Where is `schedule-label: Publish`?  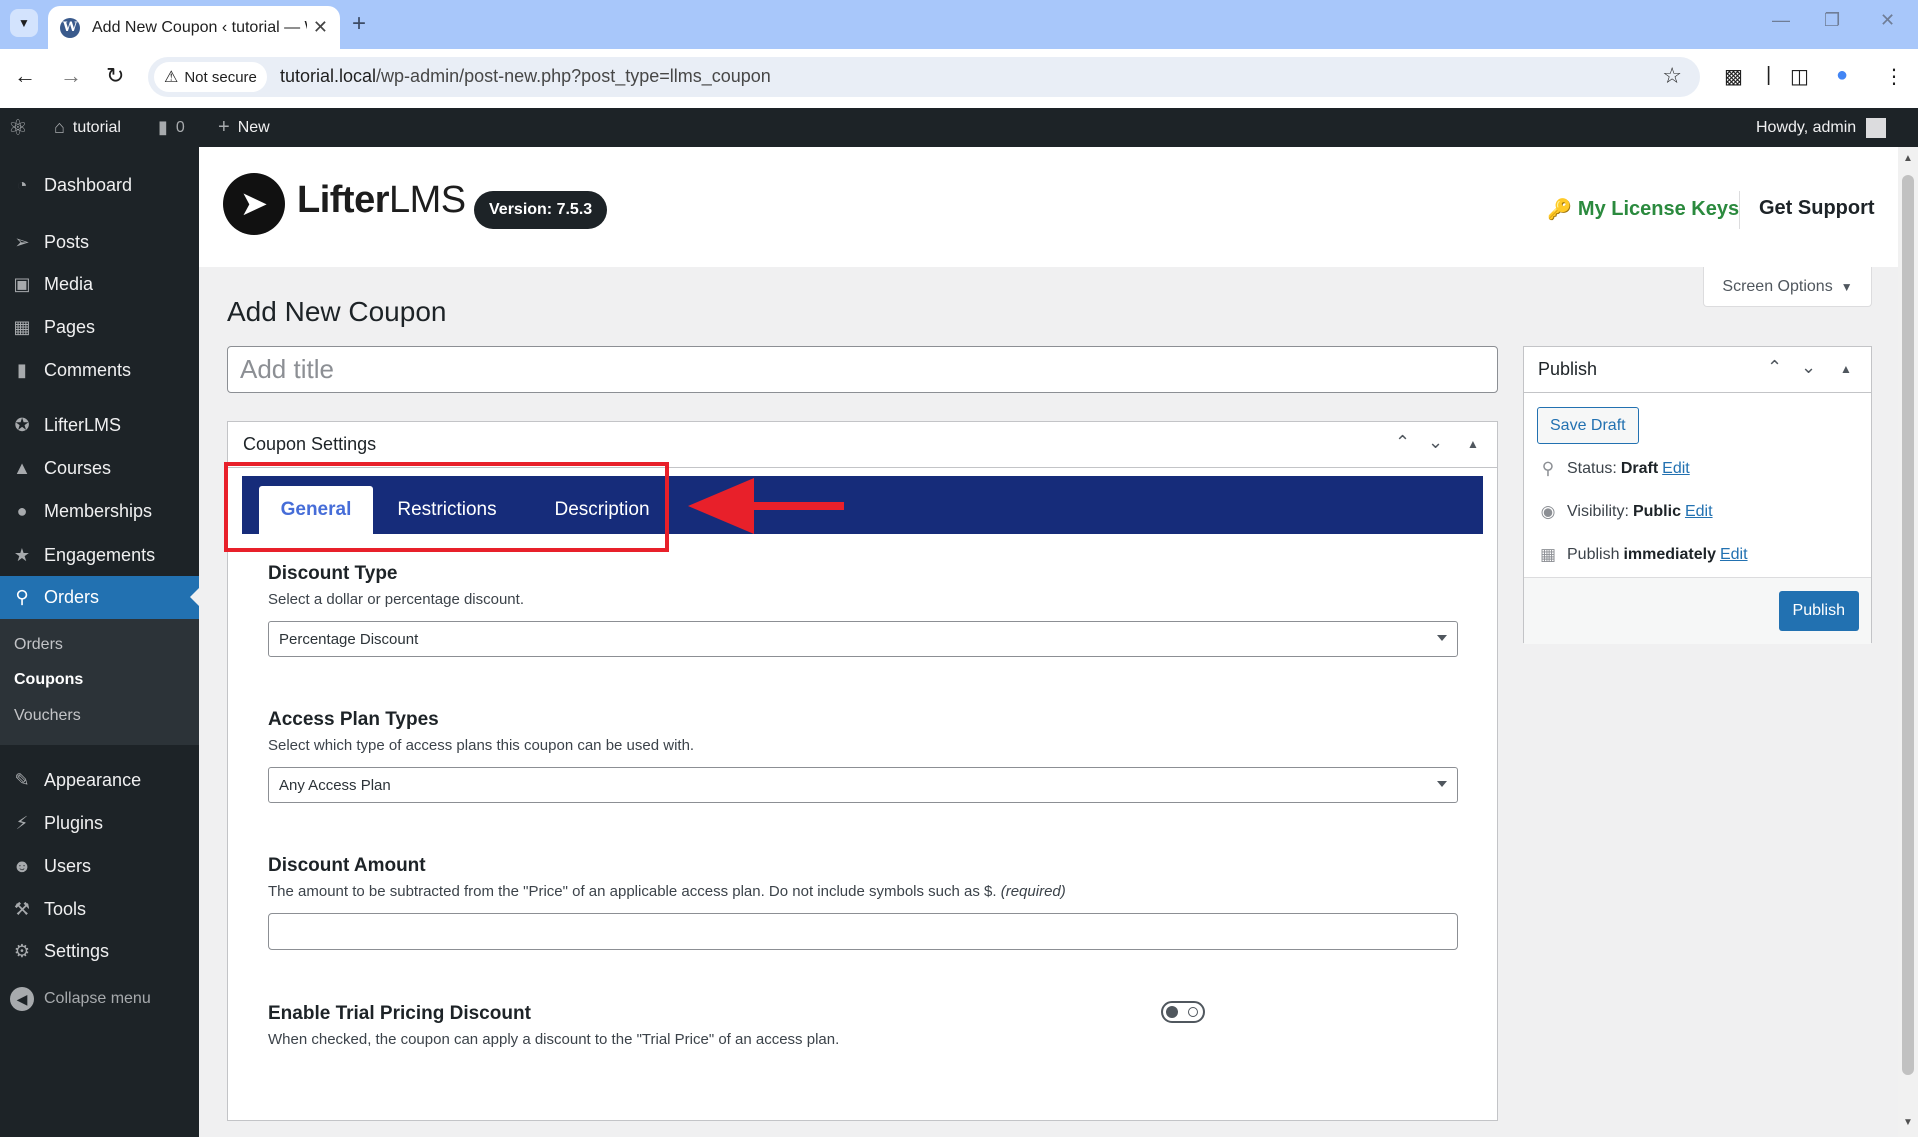 schedule-label: Publish is located at coordinates (1593, 554).